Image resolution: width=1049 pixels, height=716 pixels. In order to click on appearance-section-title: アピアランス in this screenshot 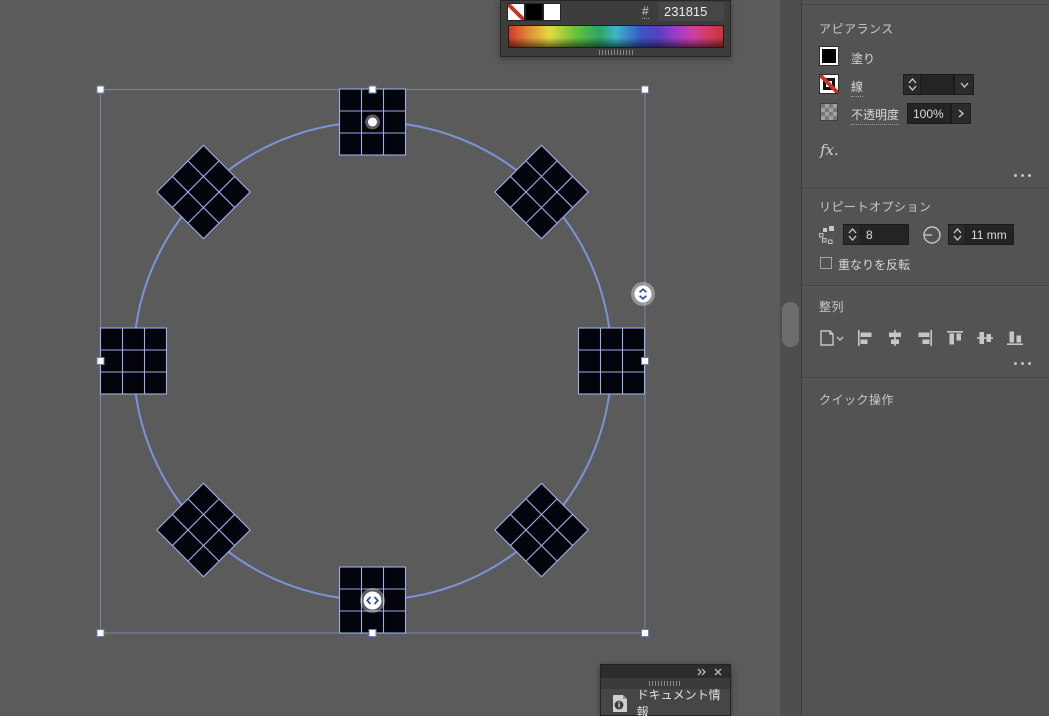, I will do `click(856, 29)`.